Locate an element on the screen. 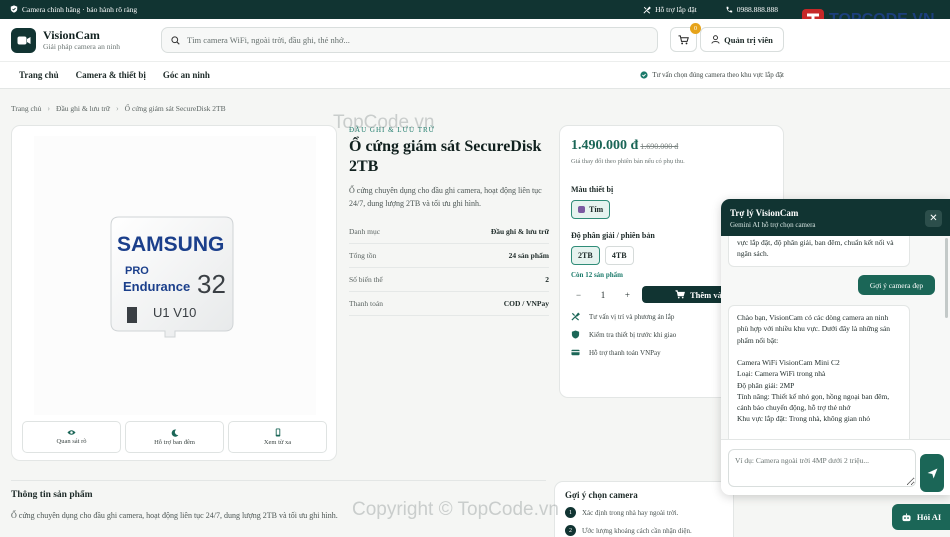 This screenshot has height=537, width=950. brand-name: VisionCam is located at coordinates (71, 34).